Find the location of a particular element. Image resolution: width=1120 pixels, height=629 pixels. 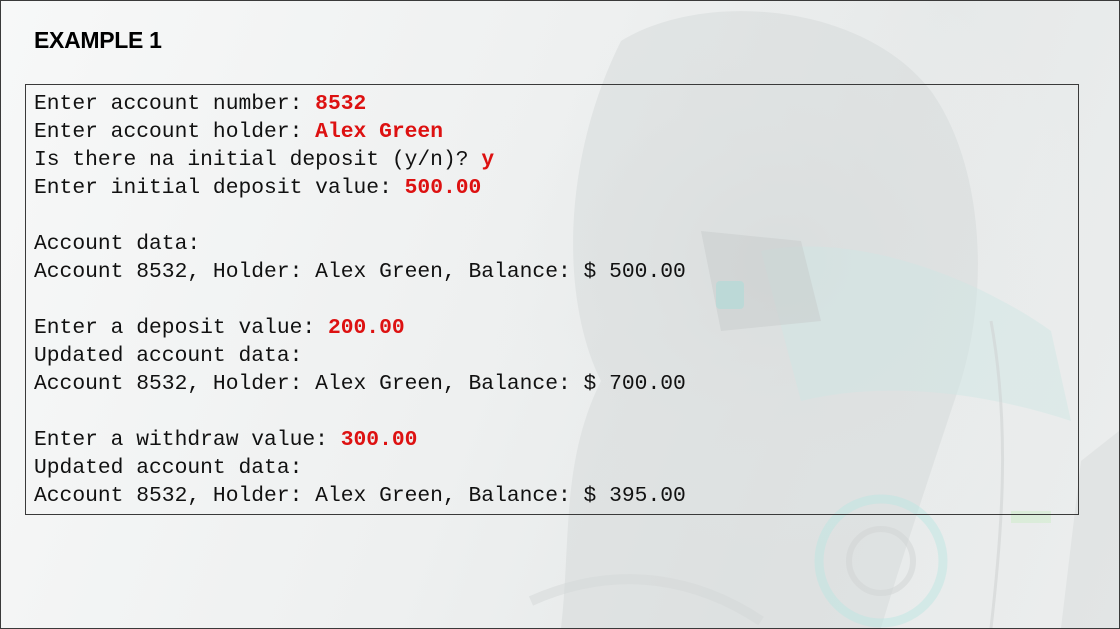

user-input-text: 200.00 is located at coordinates (366, 328).